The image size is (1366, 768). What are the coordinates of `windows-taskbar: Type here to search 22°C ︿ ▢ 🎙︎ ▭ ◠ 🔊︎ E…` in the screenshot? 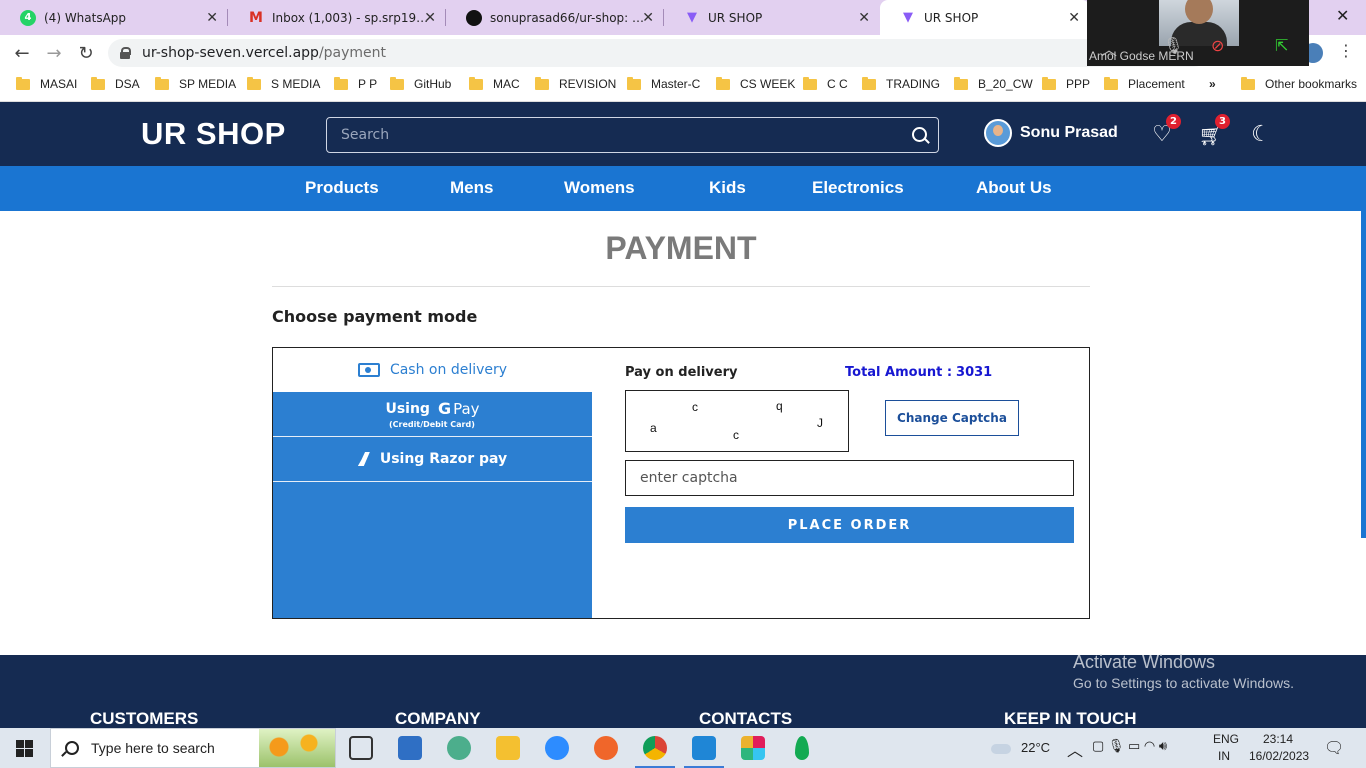 It's located at (683, 748).